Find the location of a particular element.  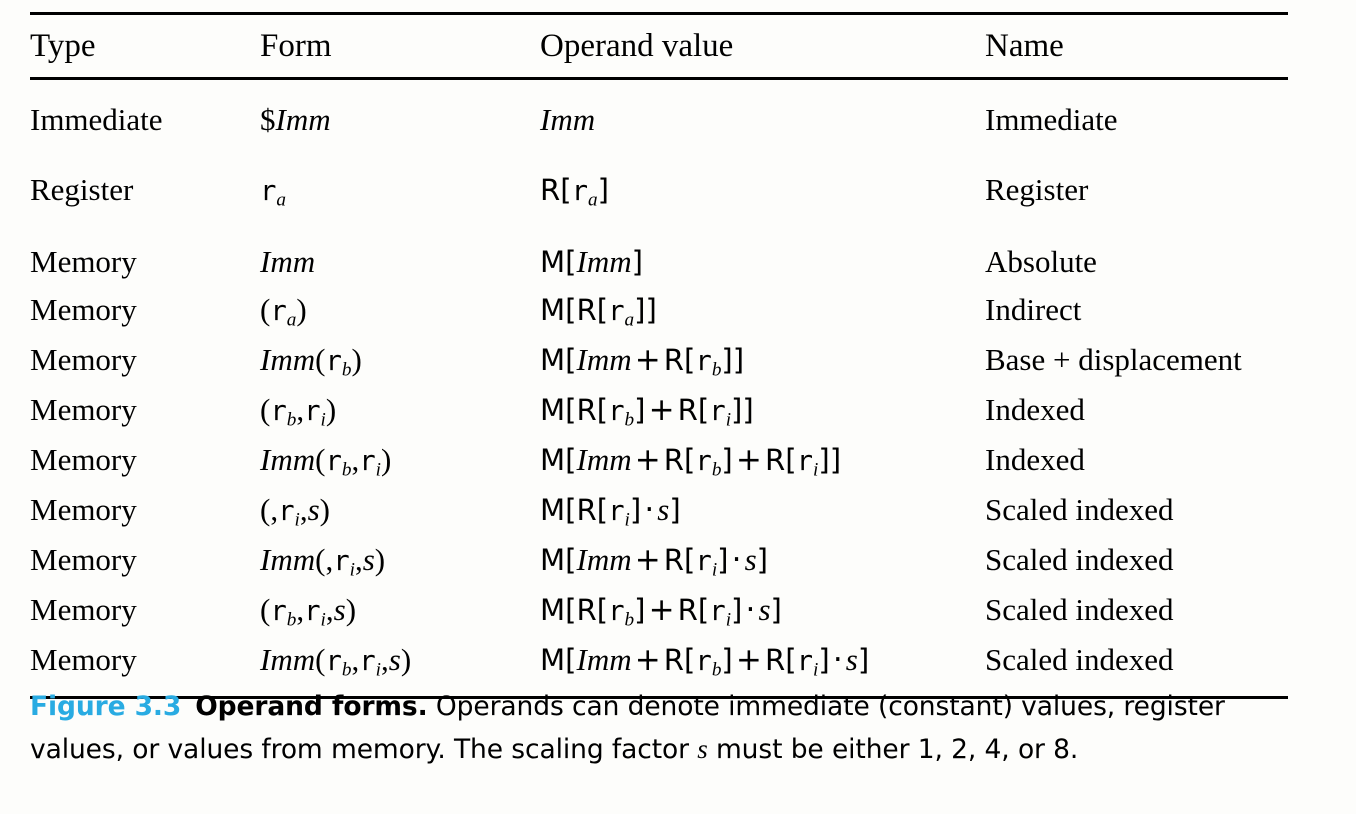

cell-operand: M[Imm+ R[rb]+ R[ri]] is located at coordinates (691, 461).